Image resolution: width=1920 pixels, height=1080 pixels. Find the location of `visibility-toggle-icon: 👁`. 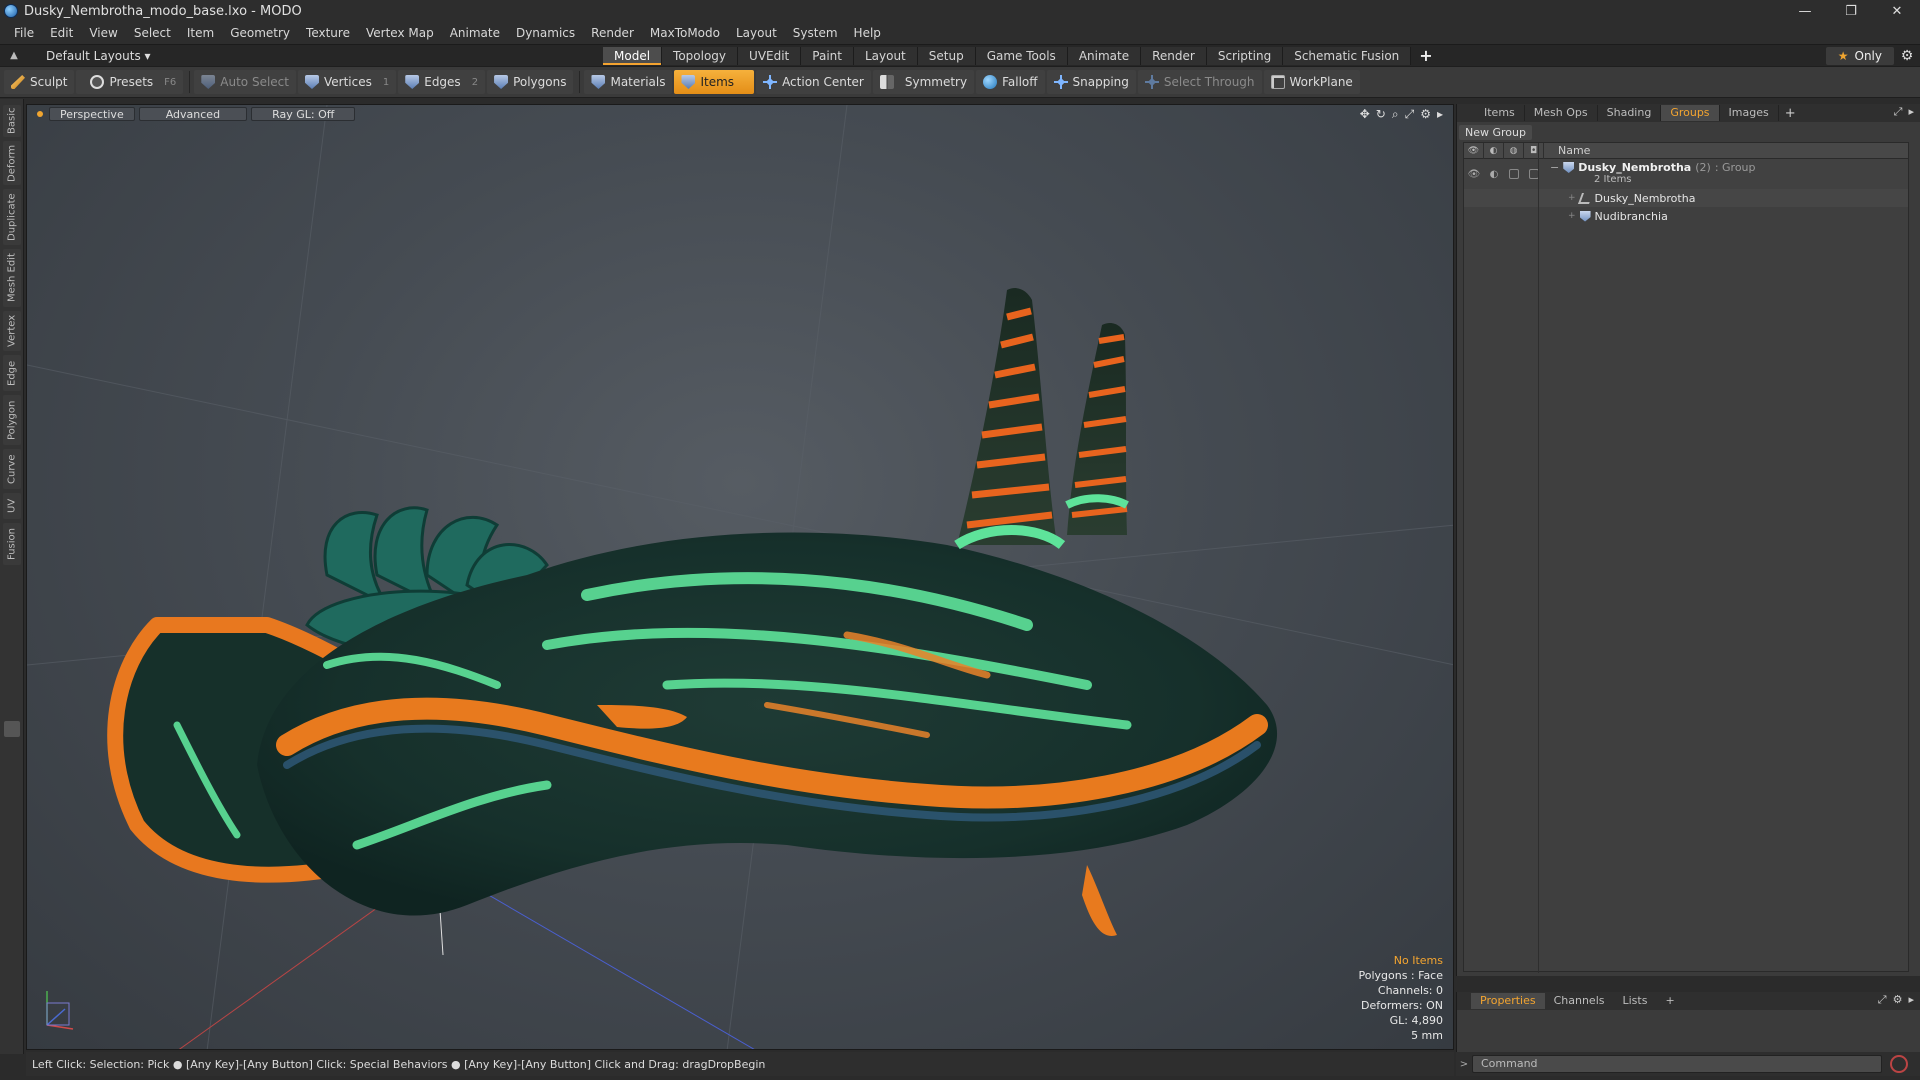

visibility-toggle-icon: 👁 is located at coordinates (1474, 174).